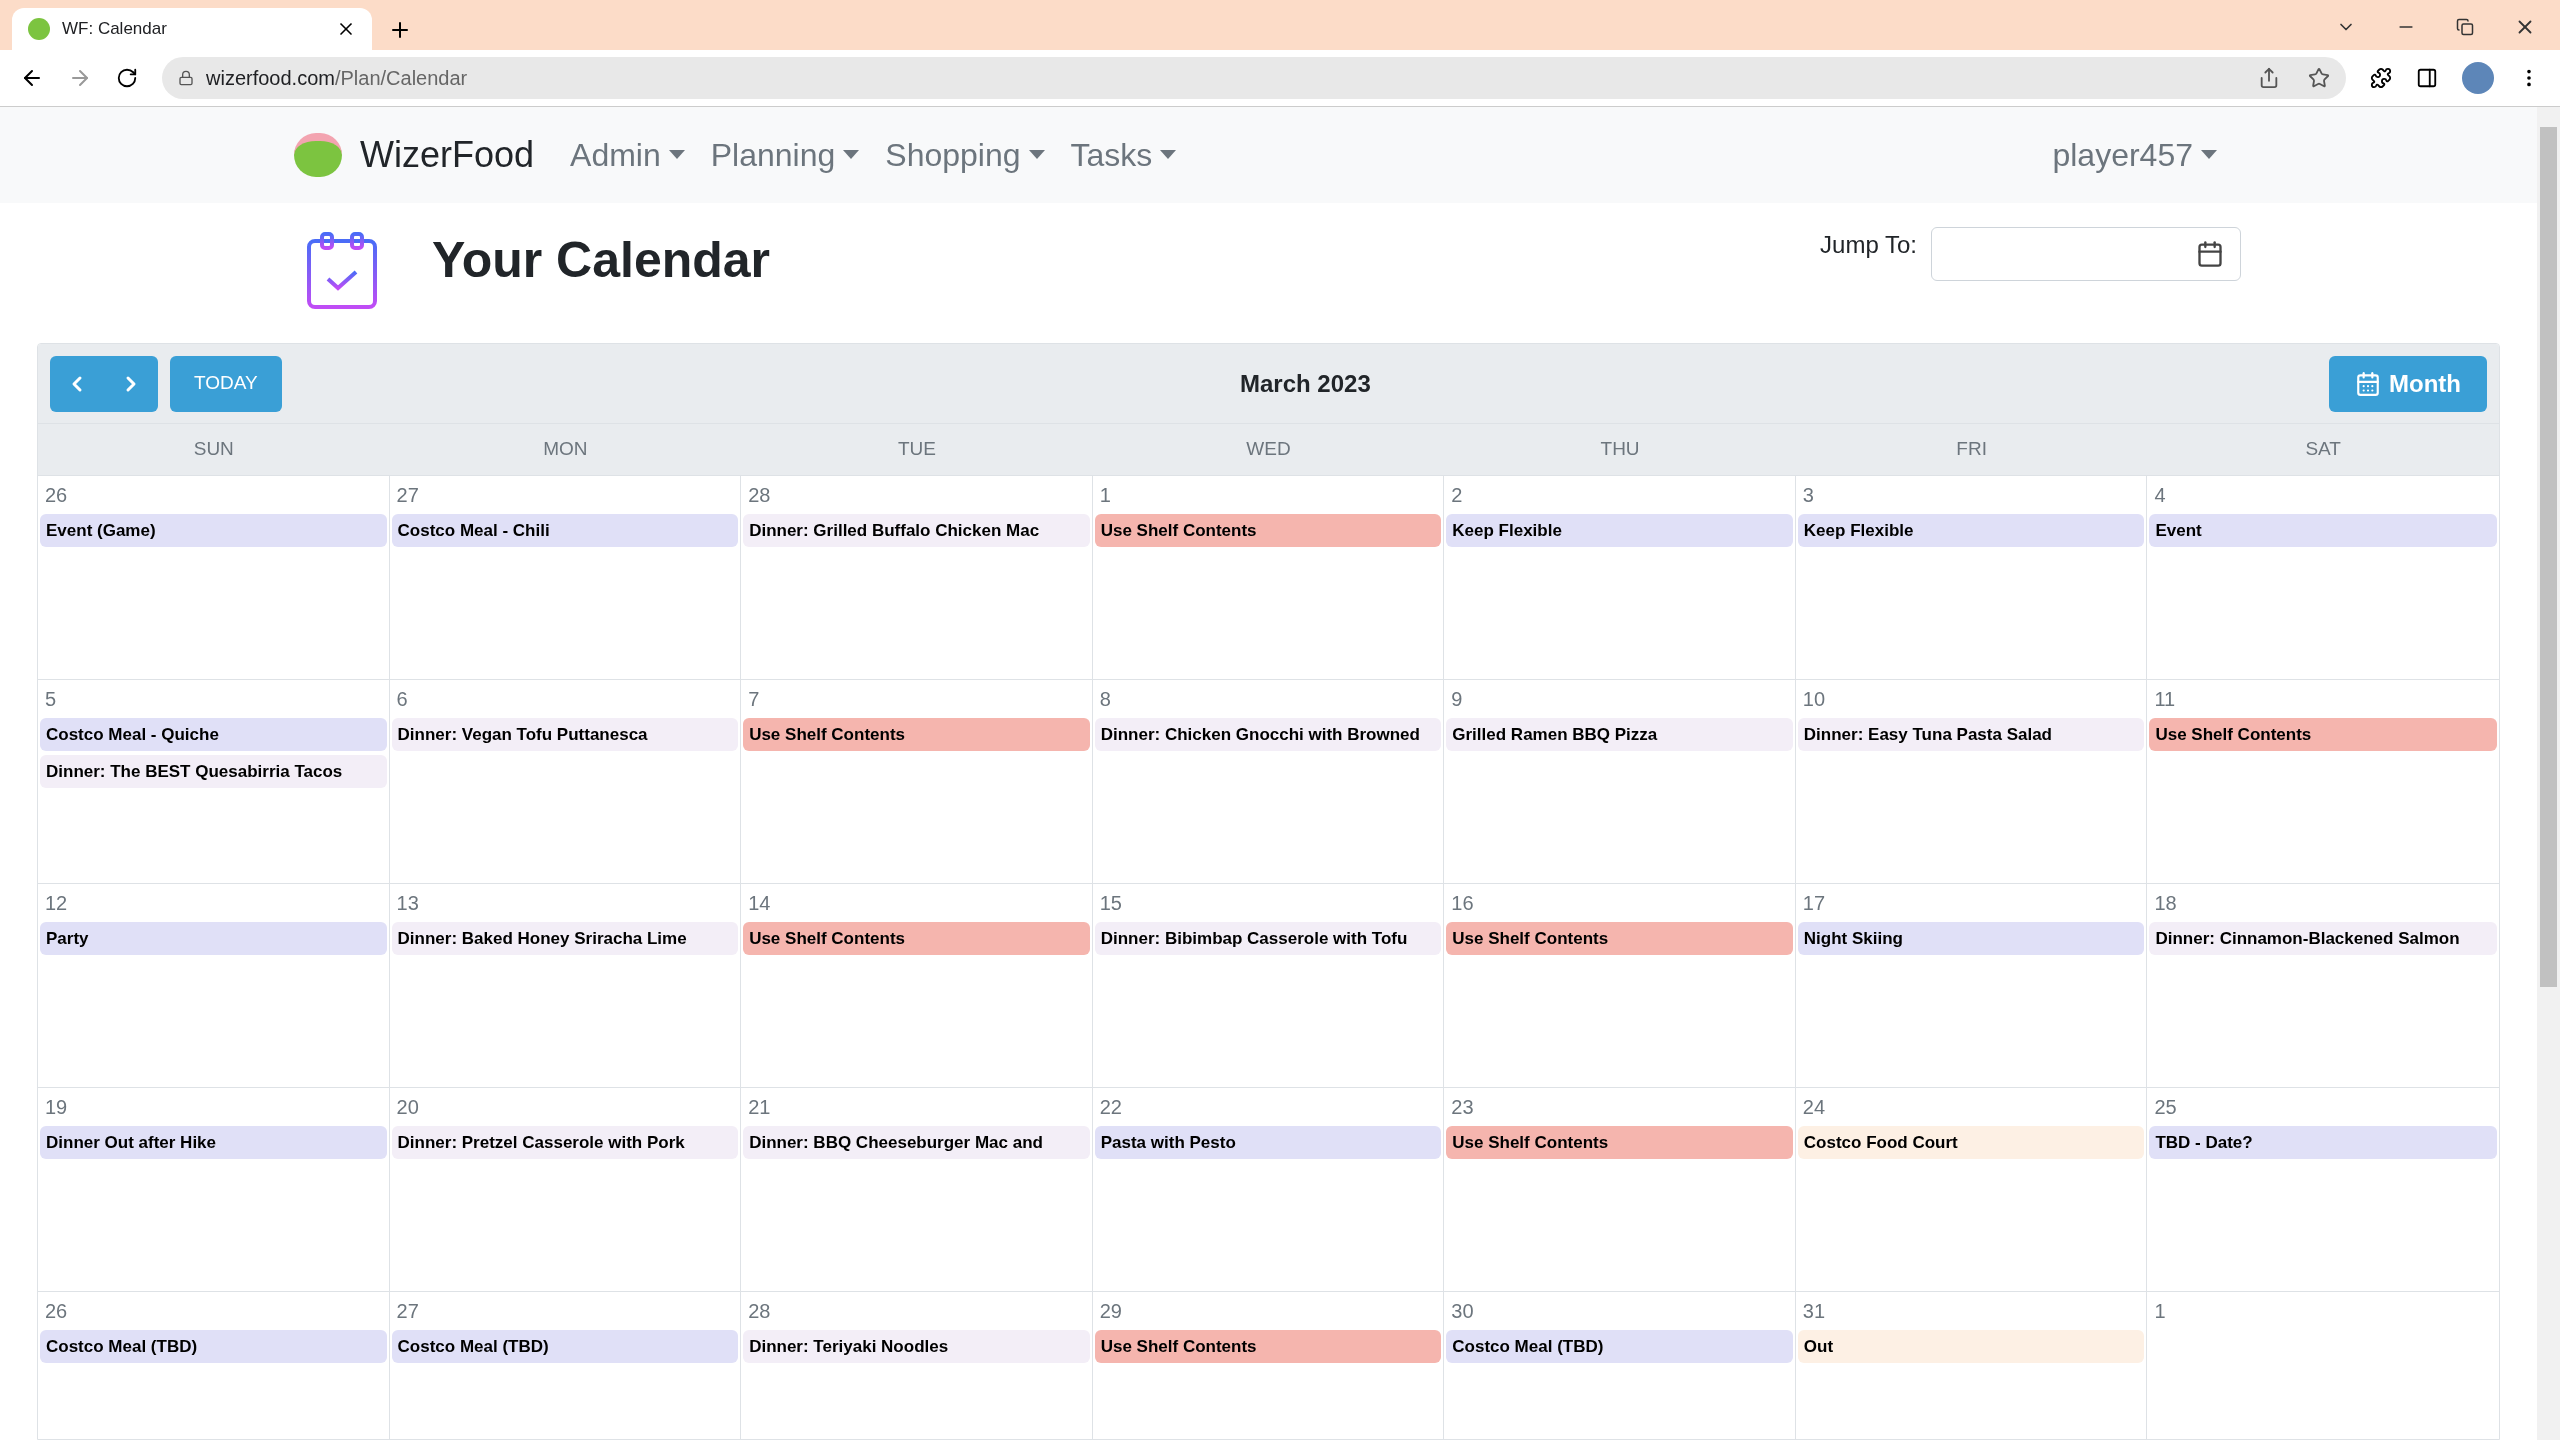  Describe the element at coordinates (965, 155) in the screenshot. I see `nav-menu: Shopping` at that location.